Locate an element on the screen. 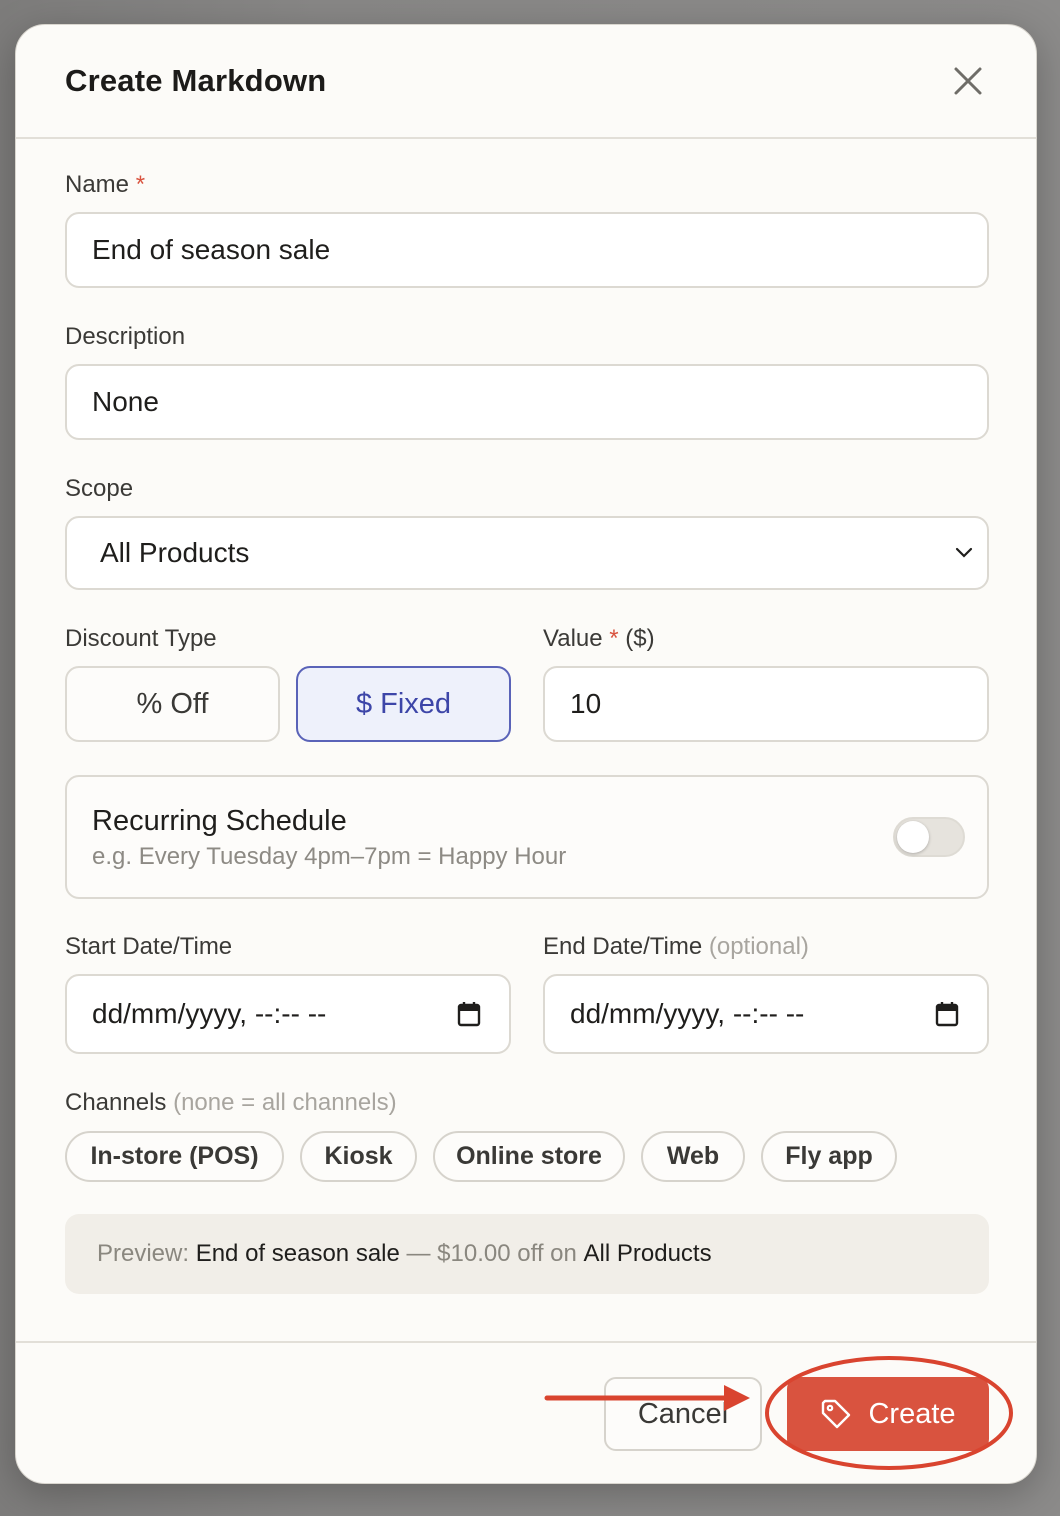  value-label: Value * ($) is located at coordinates (599, 639).